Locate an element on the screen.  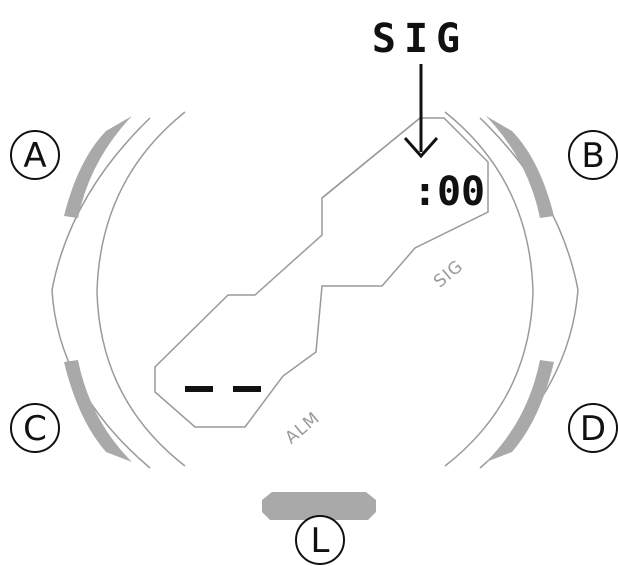
lcd-inner-line is located at coordinates (371, 158).